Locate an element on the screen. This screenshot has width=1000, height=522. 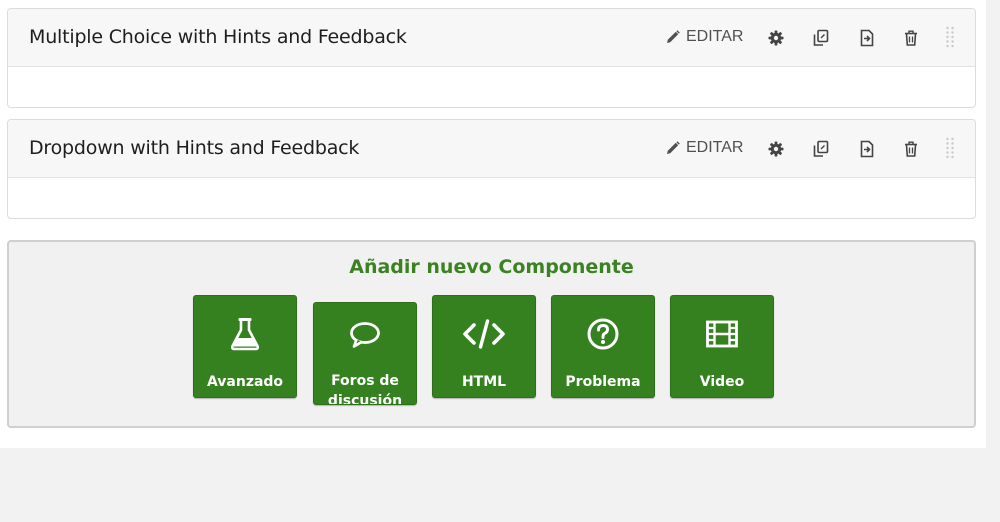
add-component-title: Añadir nuevo Componente is located at coordinates (491, 267).